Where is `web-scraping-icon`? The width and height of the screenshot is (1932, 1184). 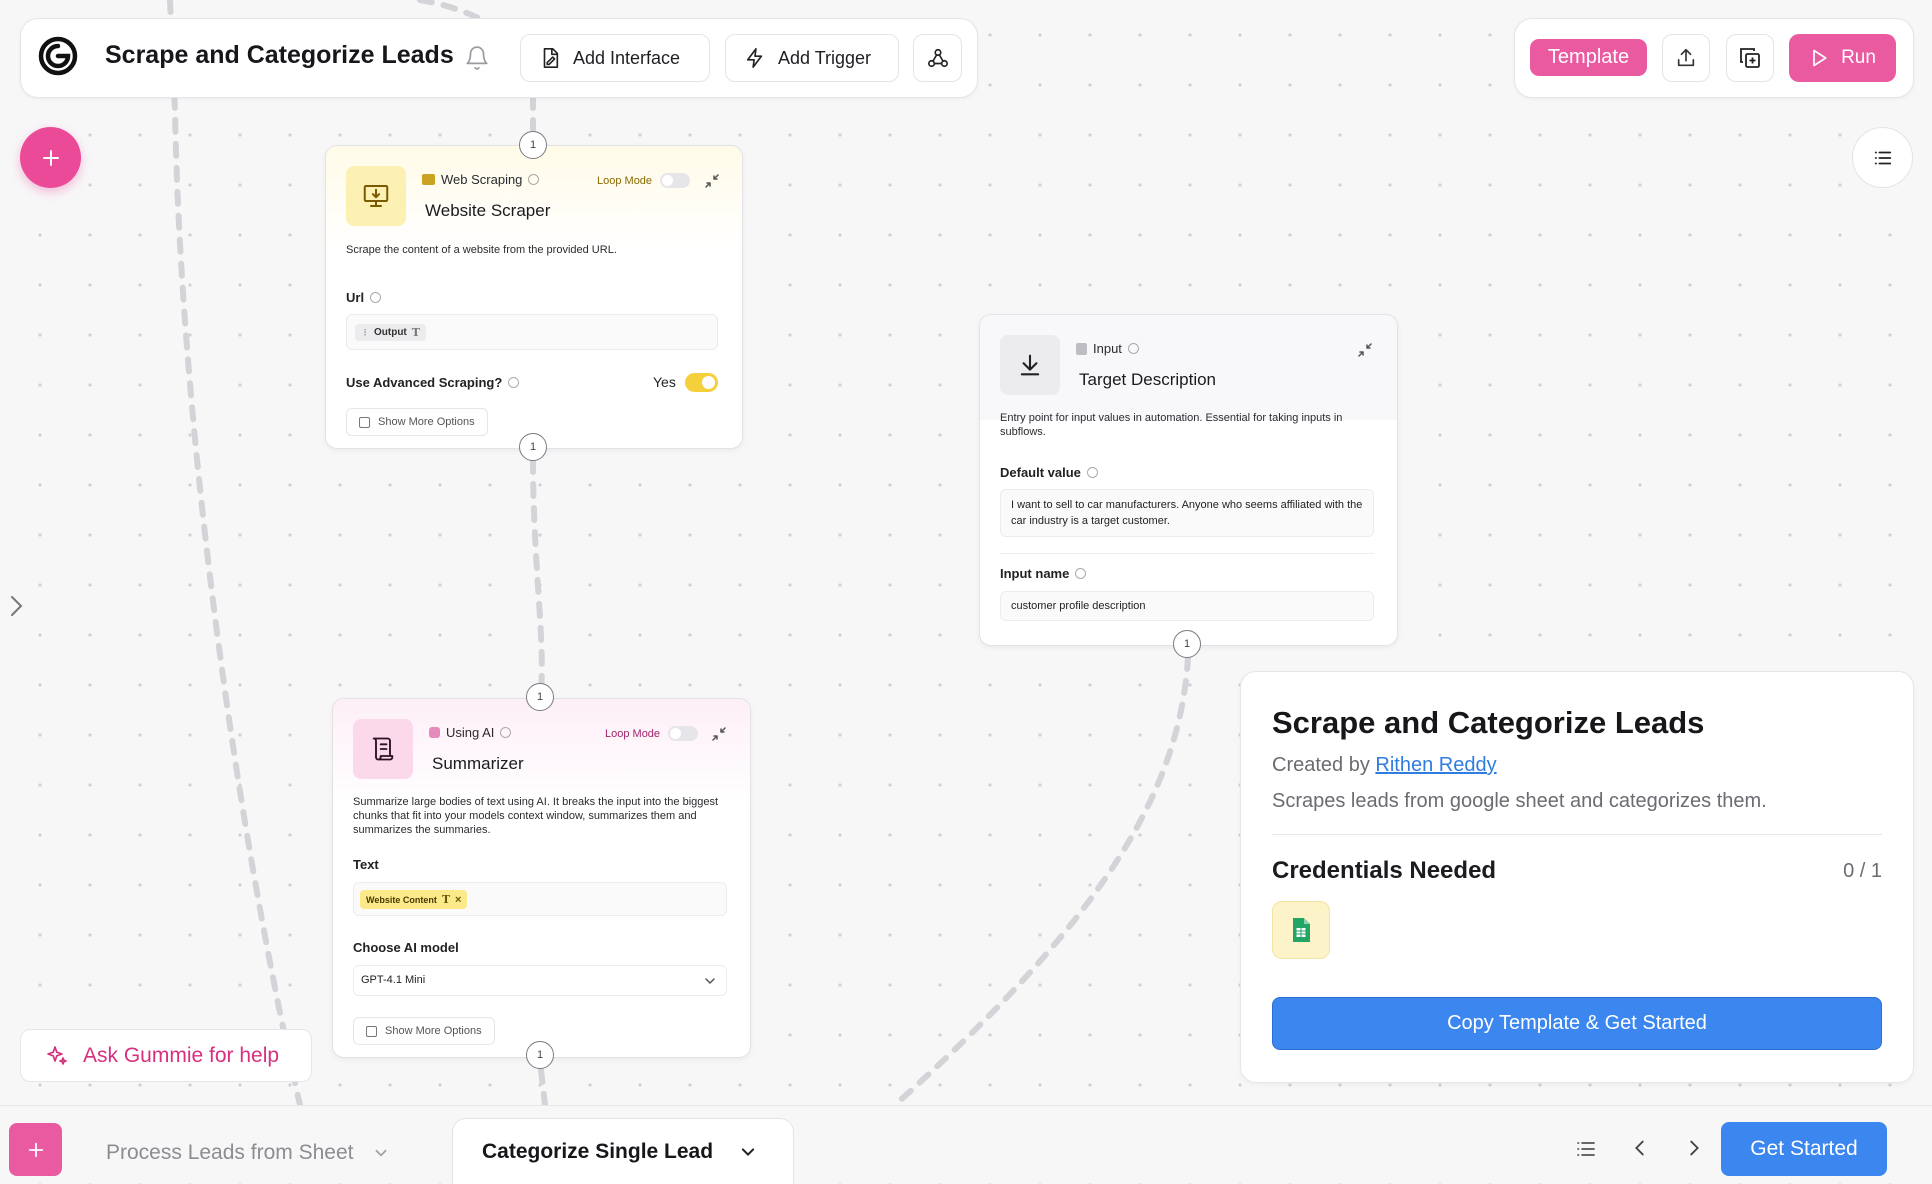 web-scraping-icon is located at coordinates (428, 179).